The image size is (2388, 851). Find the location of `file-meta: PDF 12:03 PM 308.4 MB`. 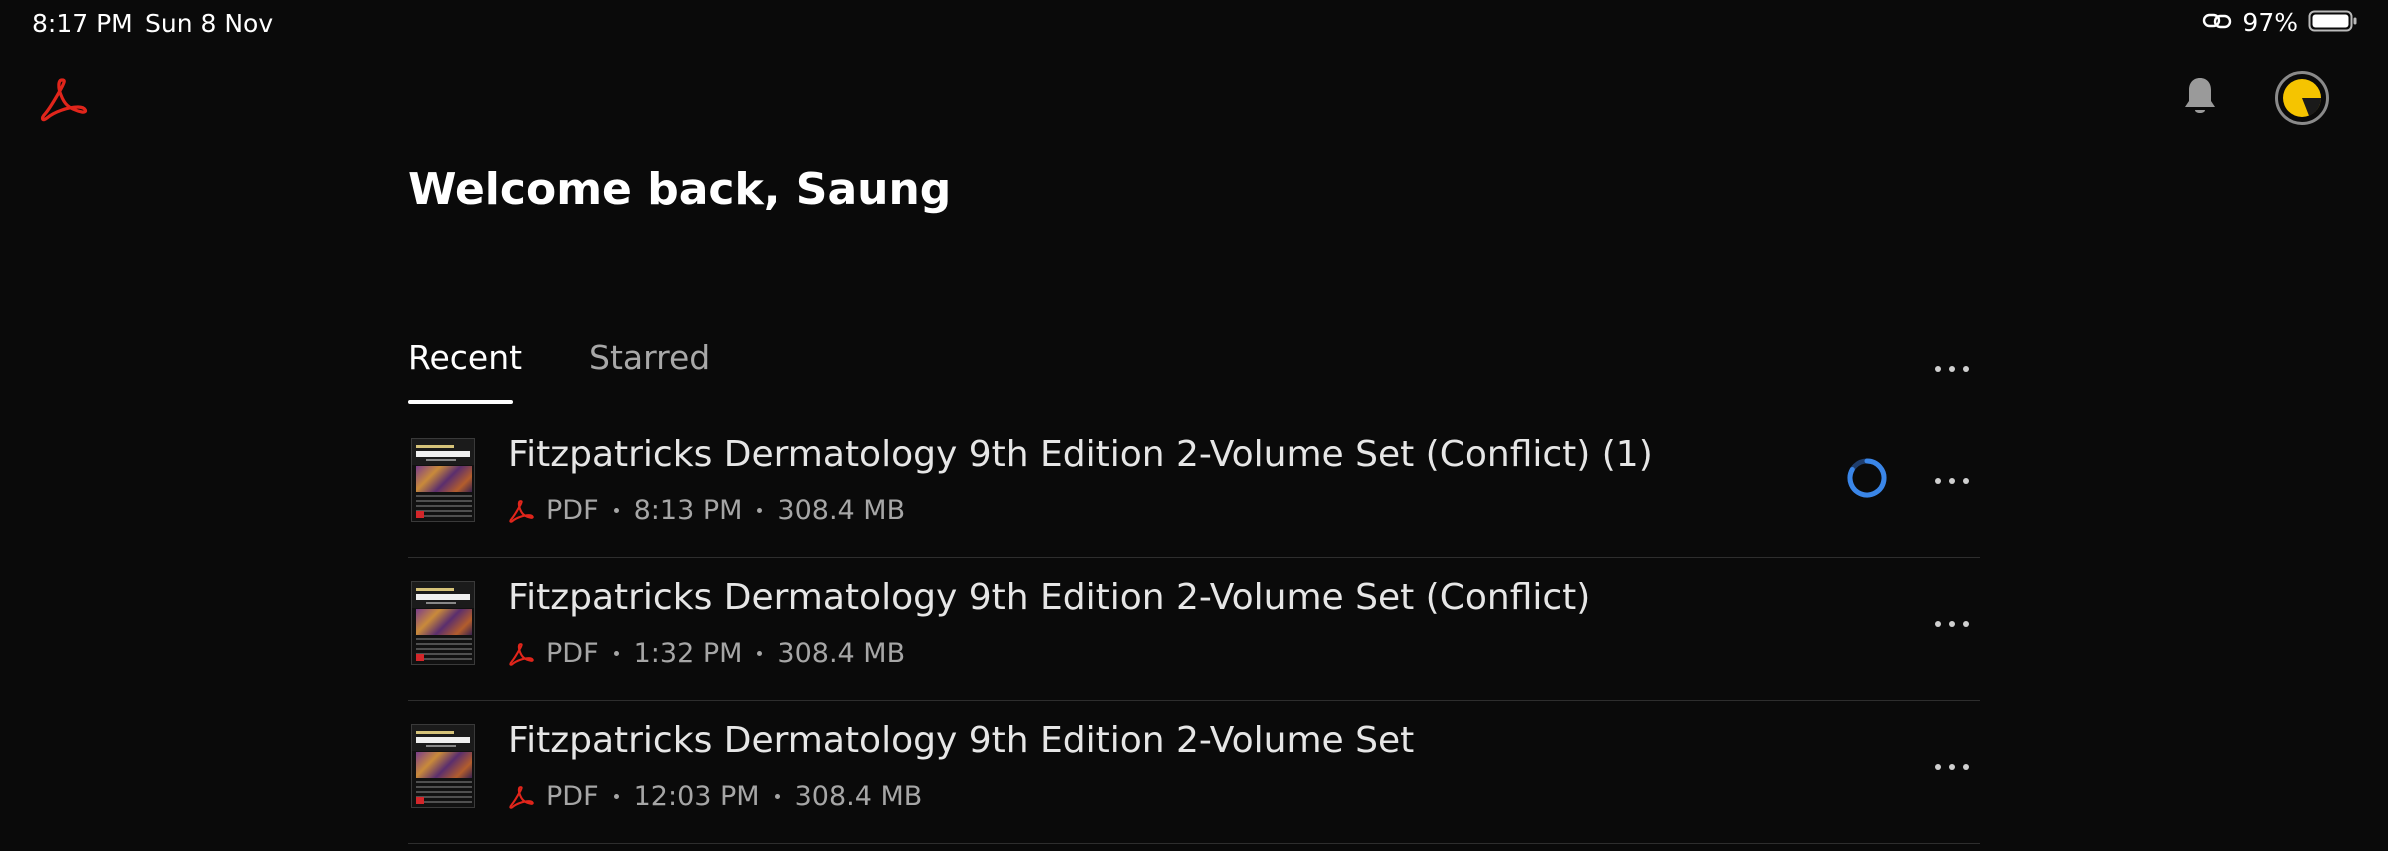

file-meta: PDF 12:03 PM 308.4 MB is located at coordinates (715, 796).